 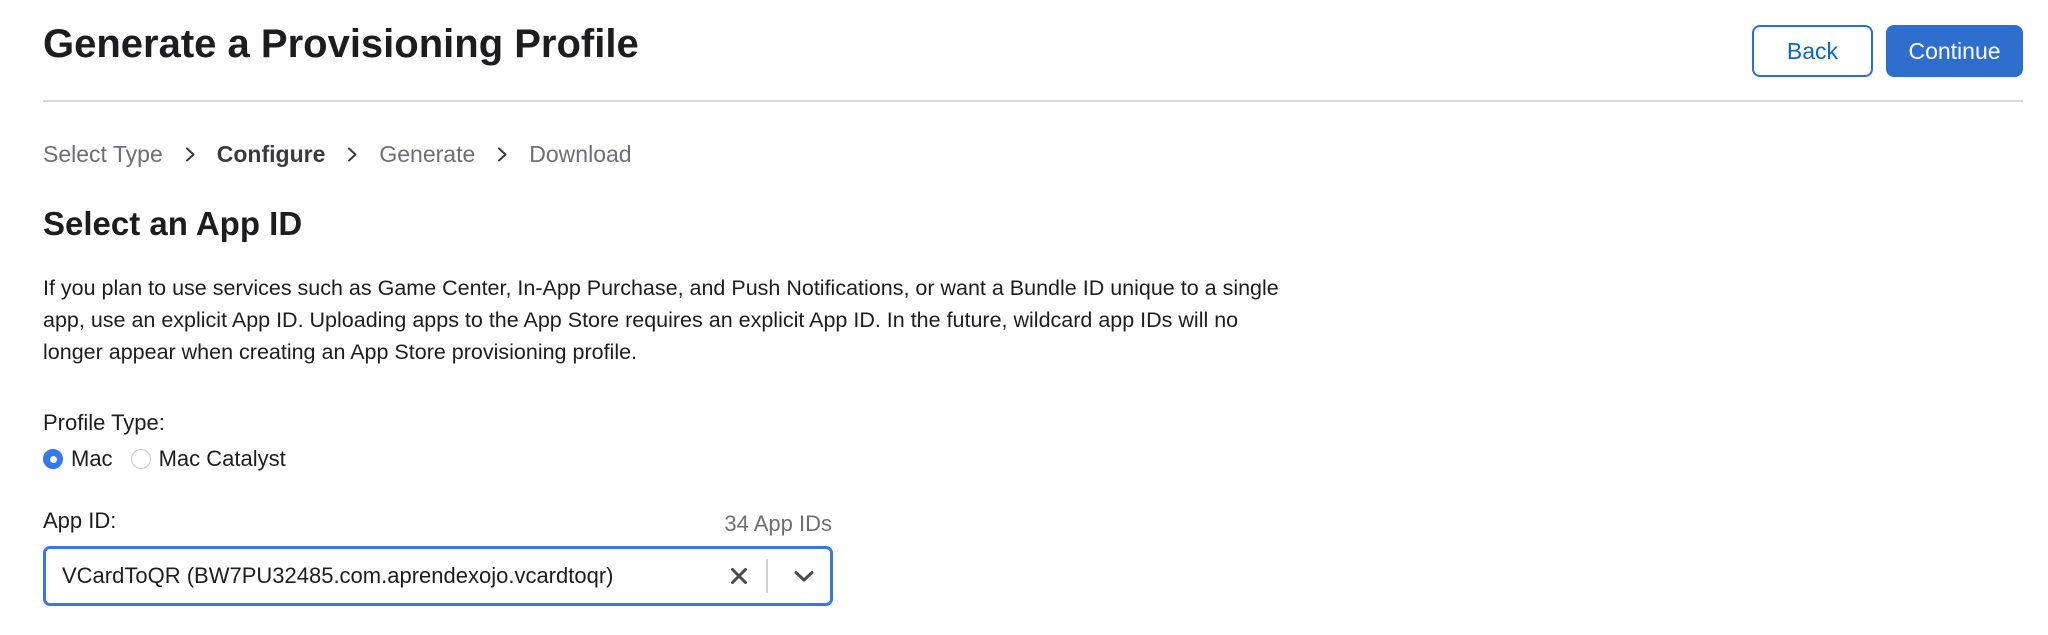 I want to click on close-icon, so click(x=739, y=576).